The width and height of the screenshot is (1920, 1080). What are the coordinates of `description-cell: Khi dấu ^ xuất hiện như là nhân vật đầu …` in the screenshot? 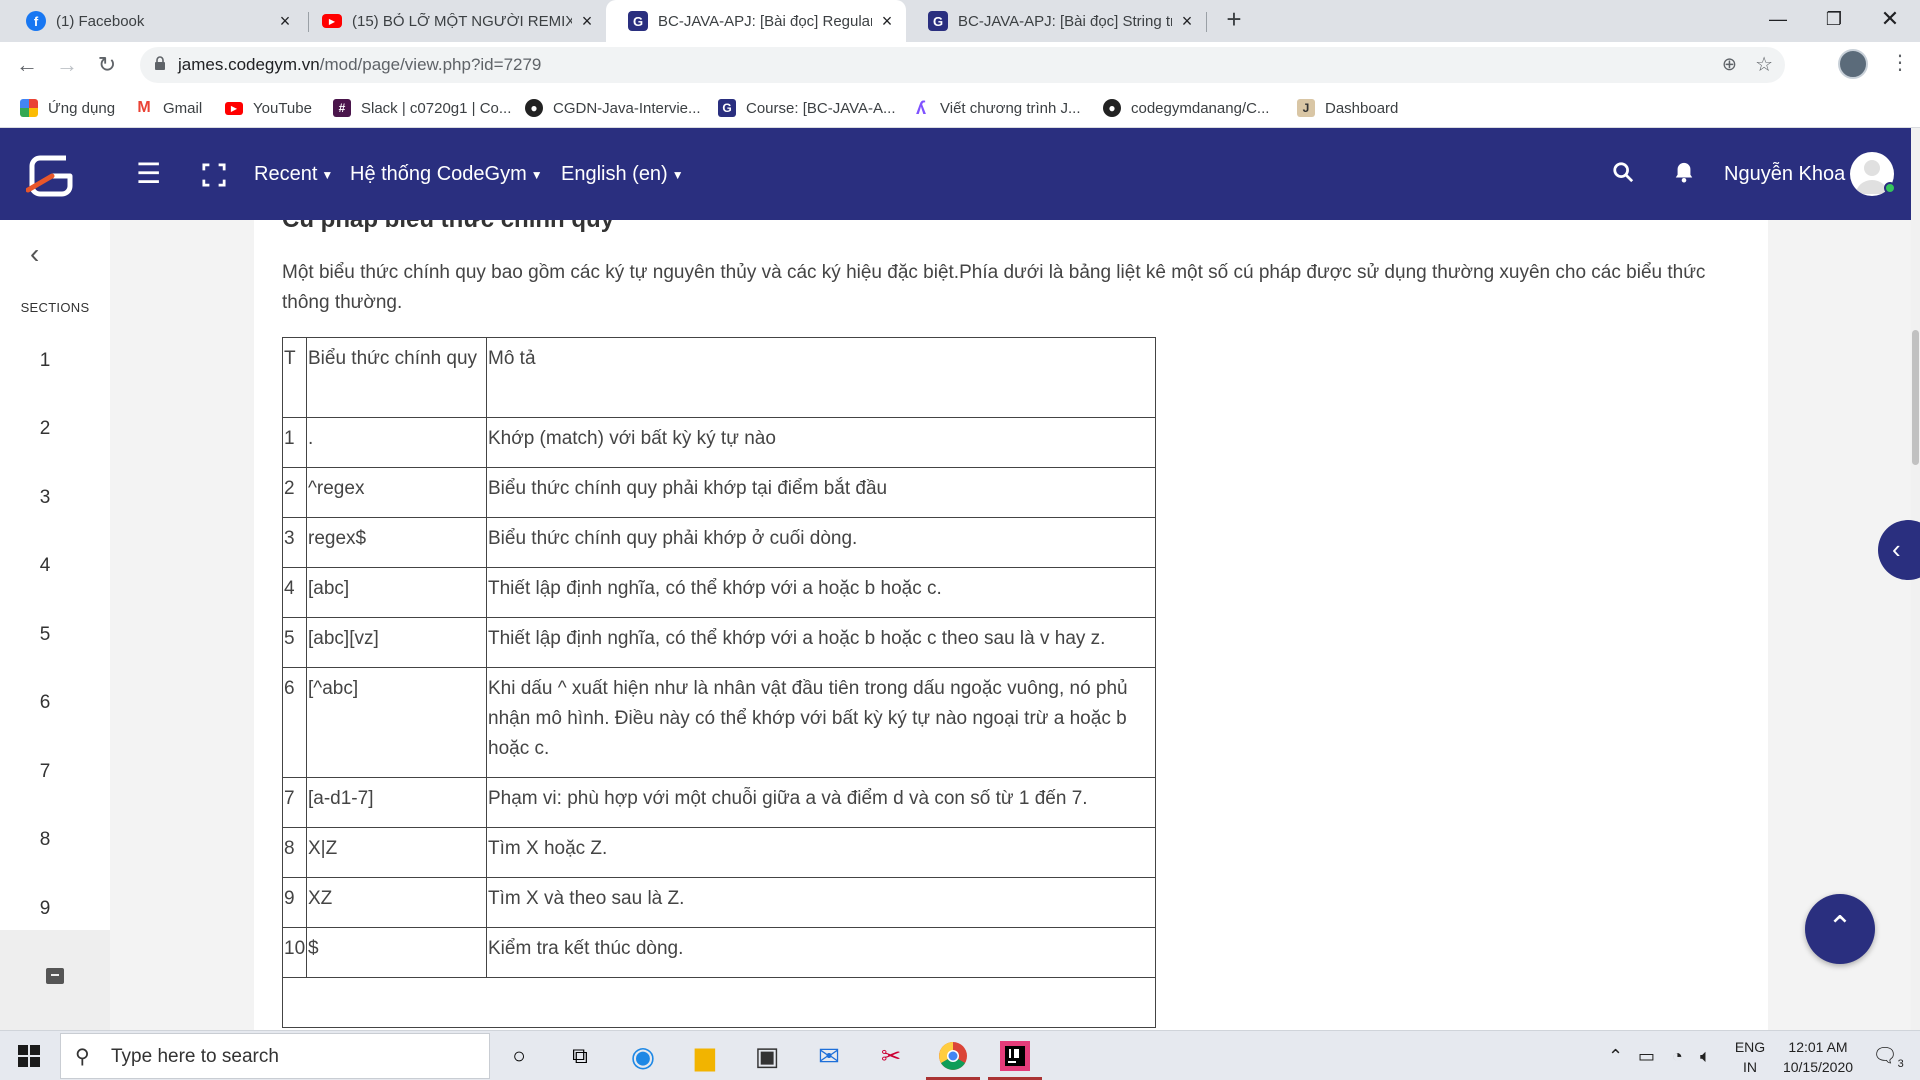 It's located at (821, 722).